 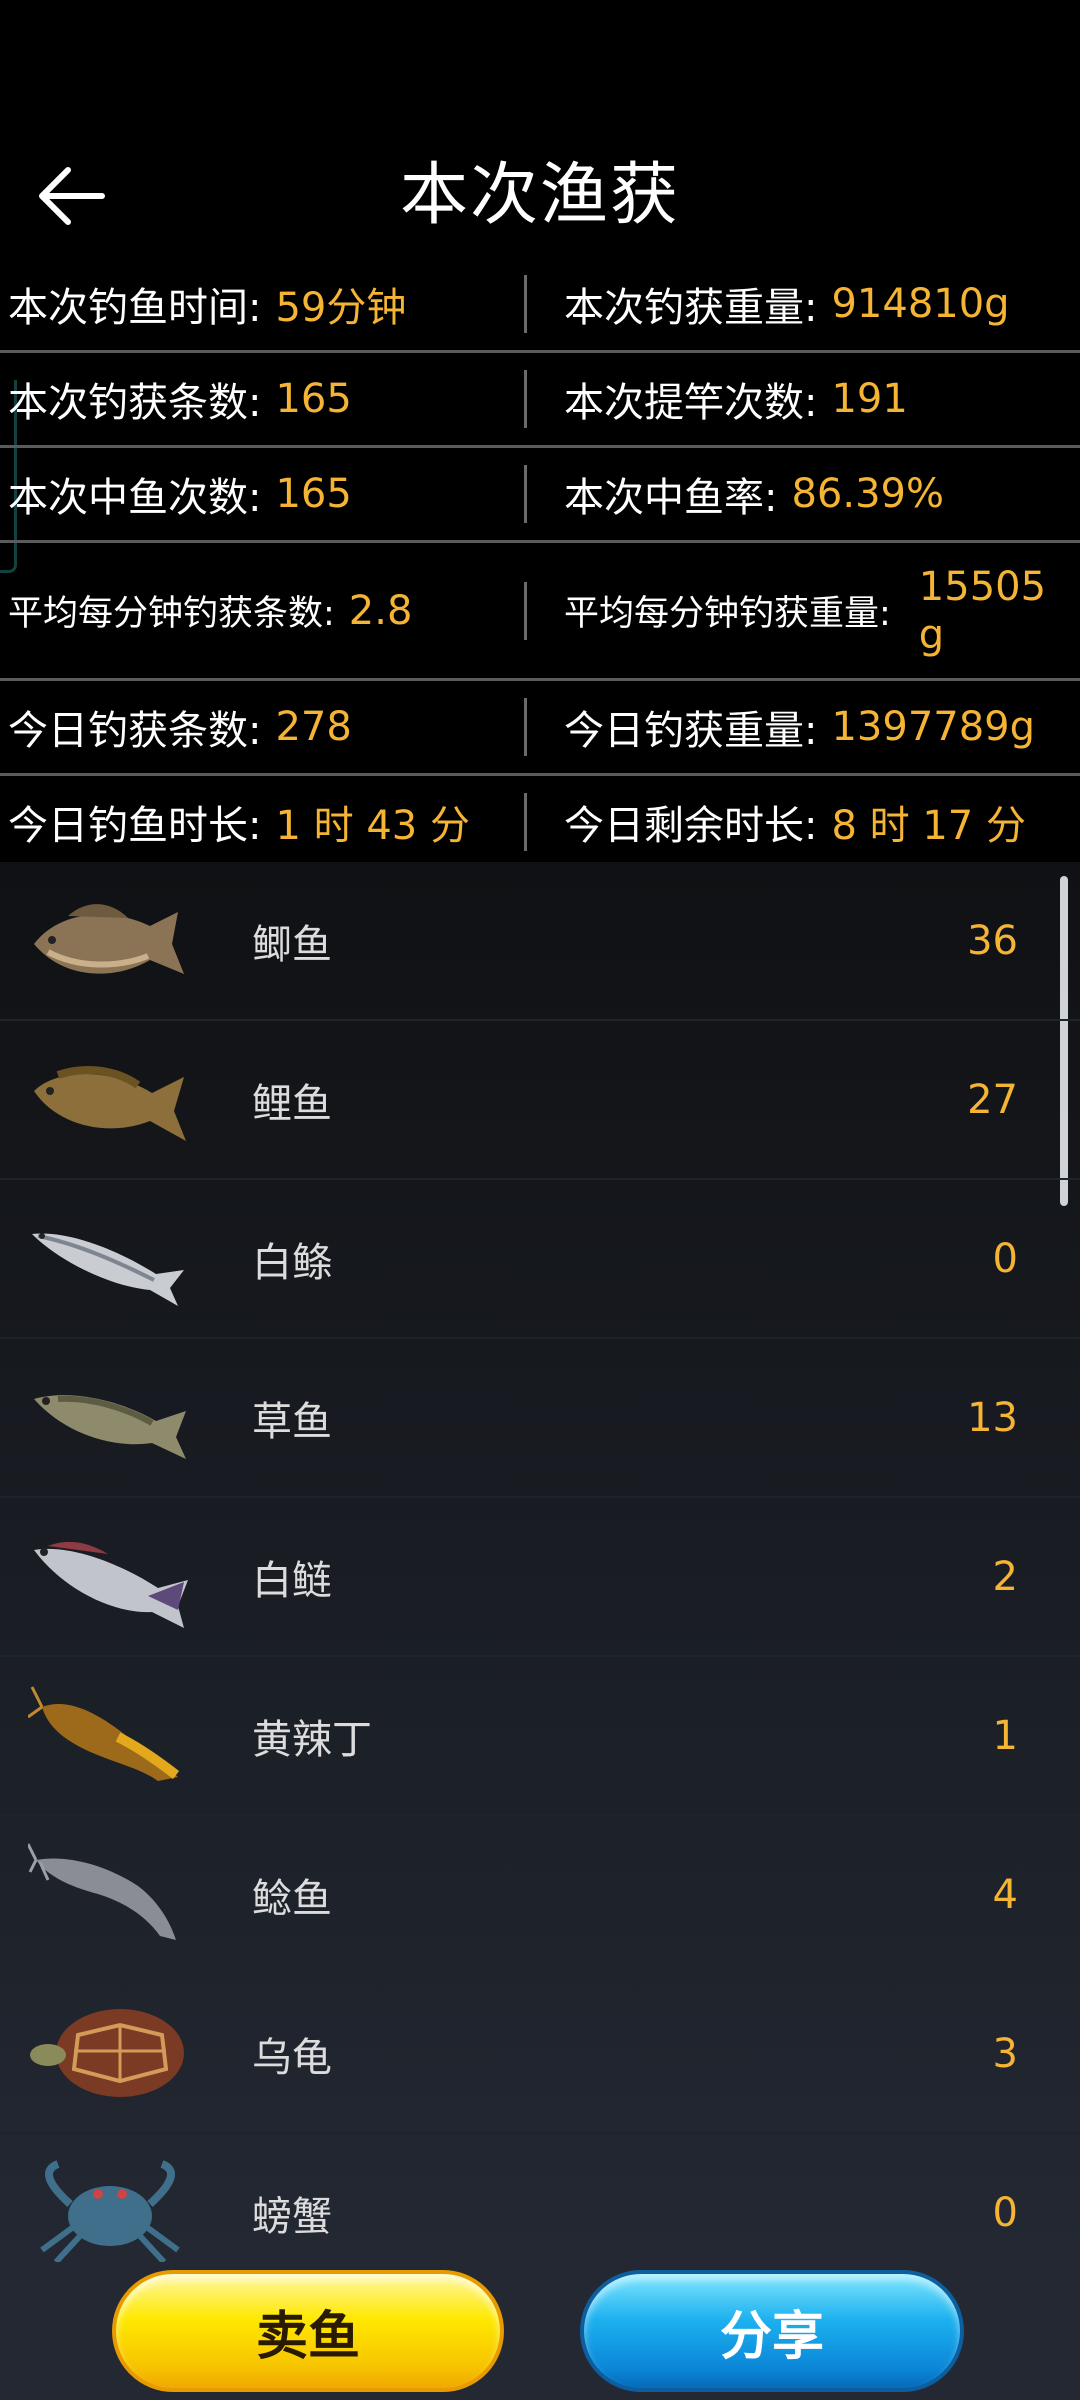 I want to click on fish-name: 白鲢, so click(x=292, y=1580).